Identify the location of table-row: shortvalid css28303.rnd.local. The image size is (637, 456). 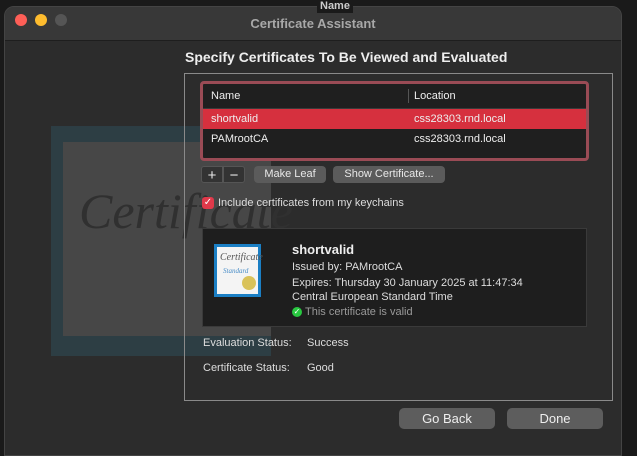
(394, 119).